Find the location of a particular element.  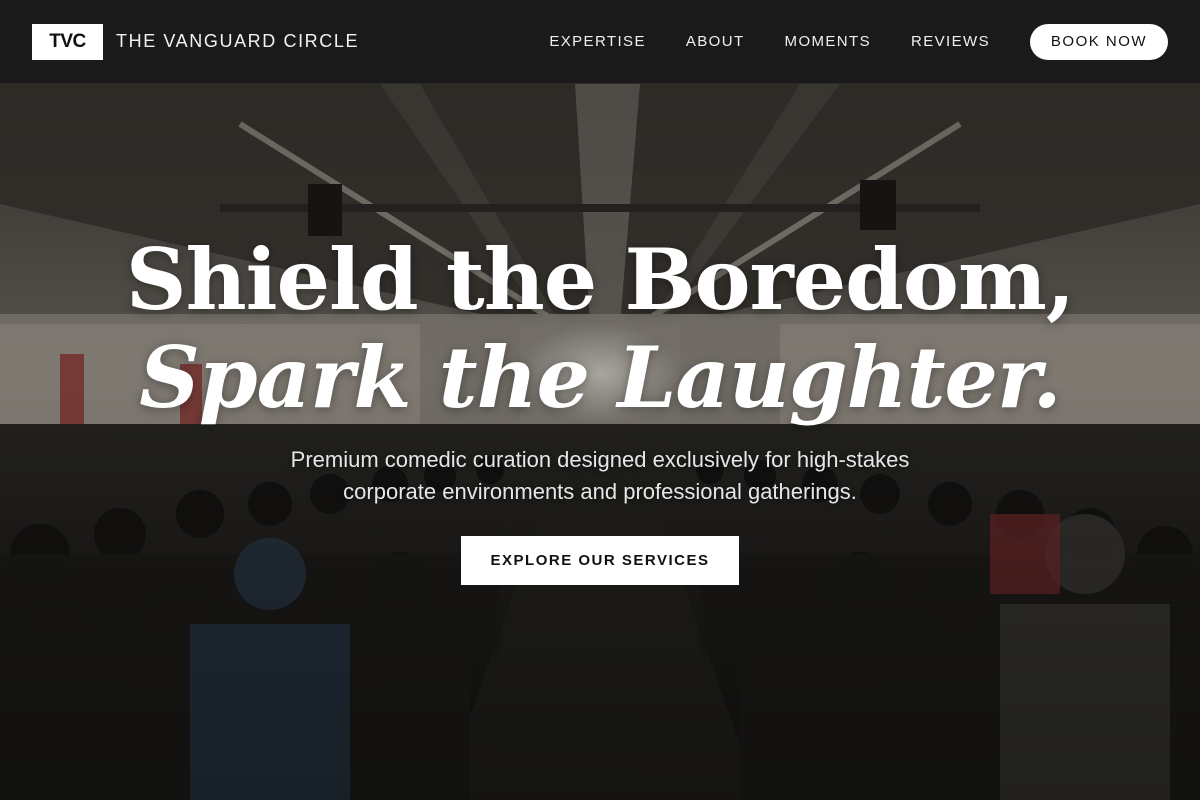

nav-item-expertise: EXPERTISE is located at coordinates (597, 41).